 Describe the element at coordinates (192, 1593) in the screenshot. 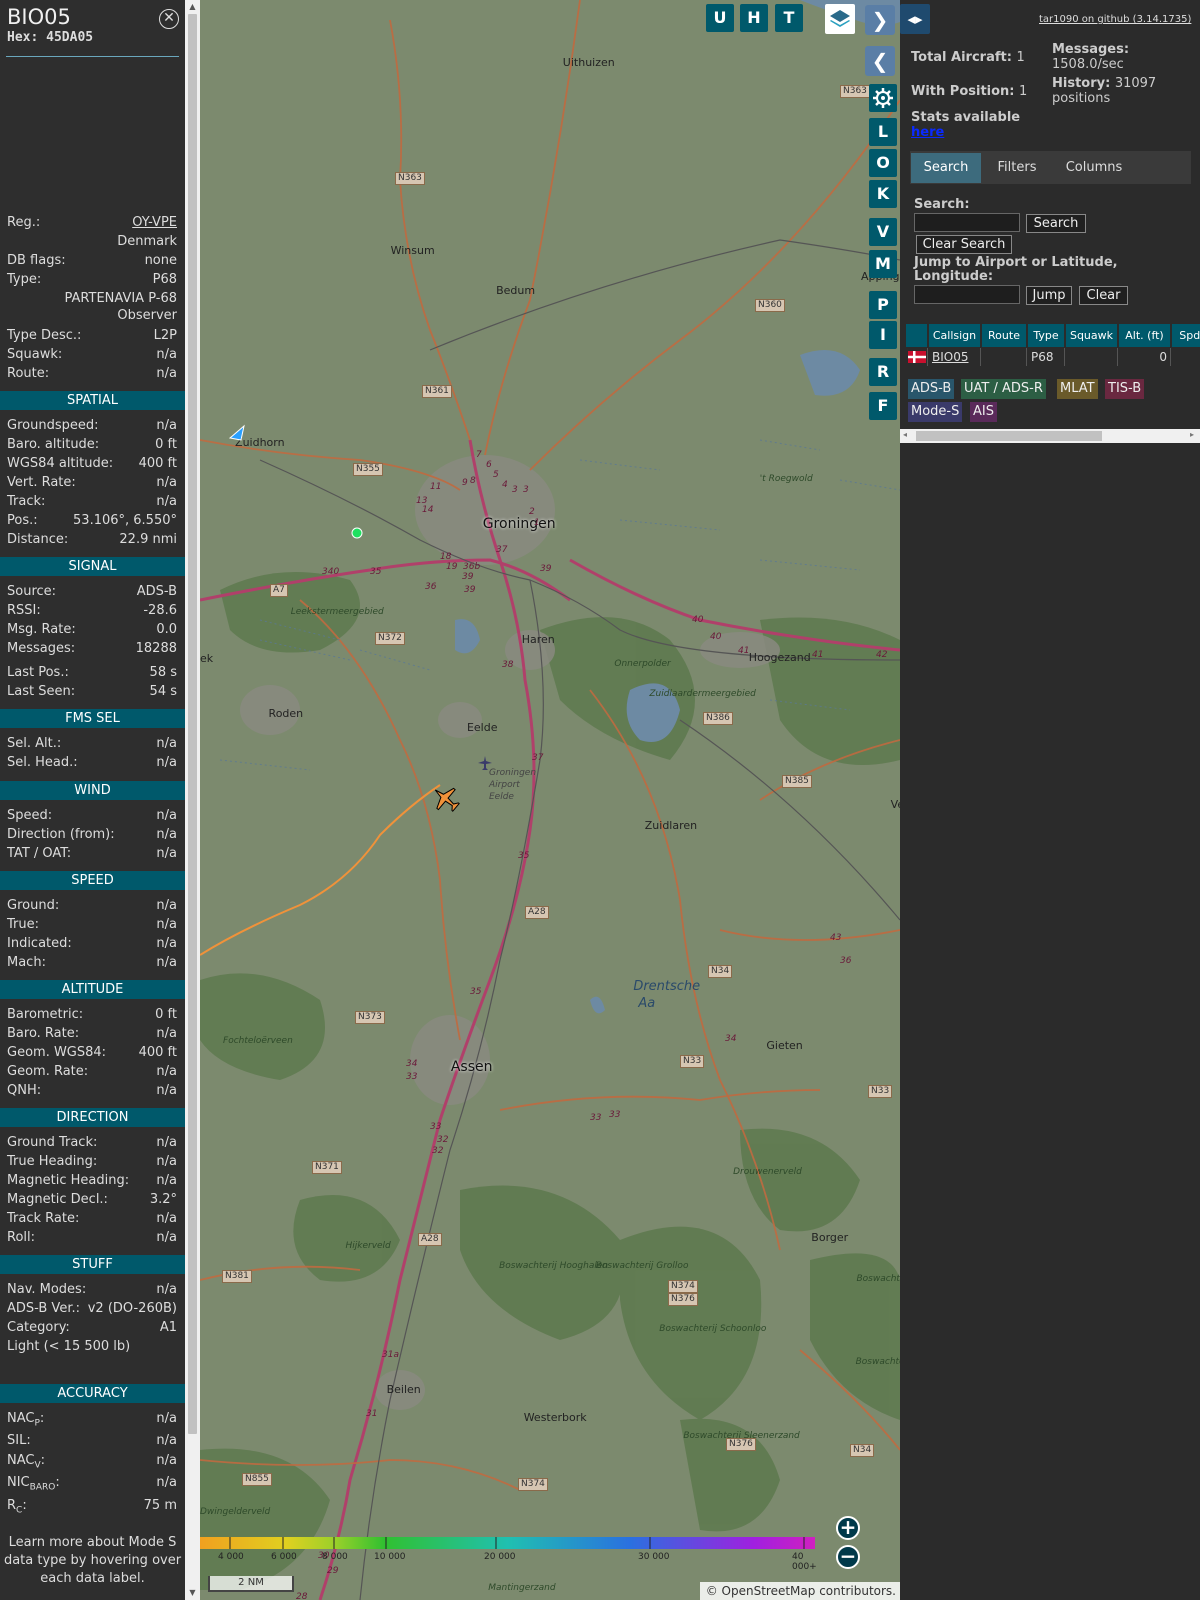

I see `scroll-down-arrow-icon: ▼` at that location.